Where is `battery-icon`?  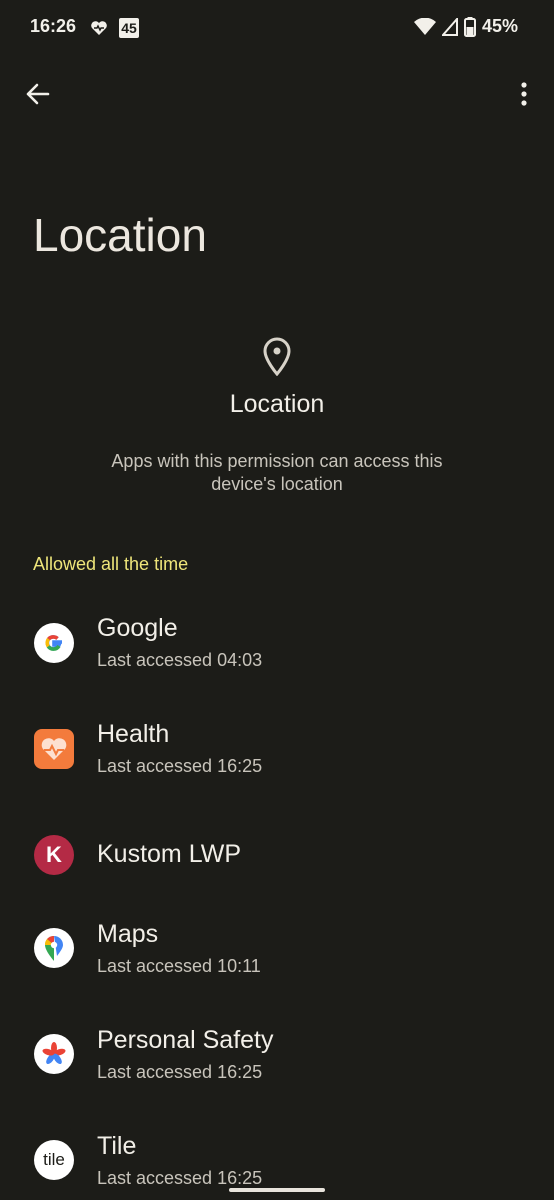 battery-icon is located at coordinates (469, 26).